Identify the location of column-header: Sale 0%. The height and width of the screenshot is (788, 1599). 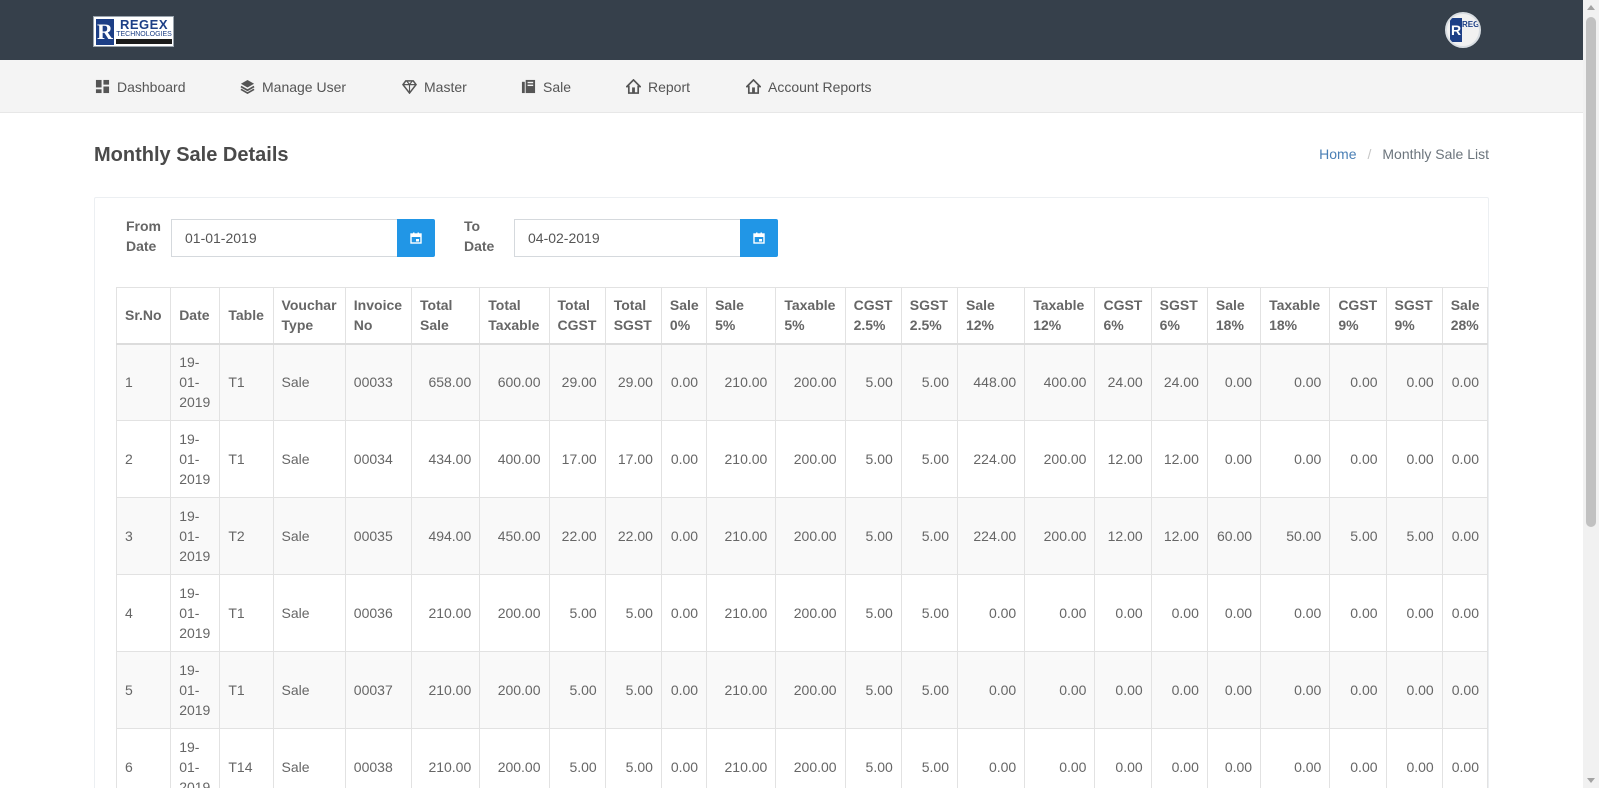
(684, 316).